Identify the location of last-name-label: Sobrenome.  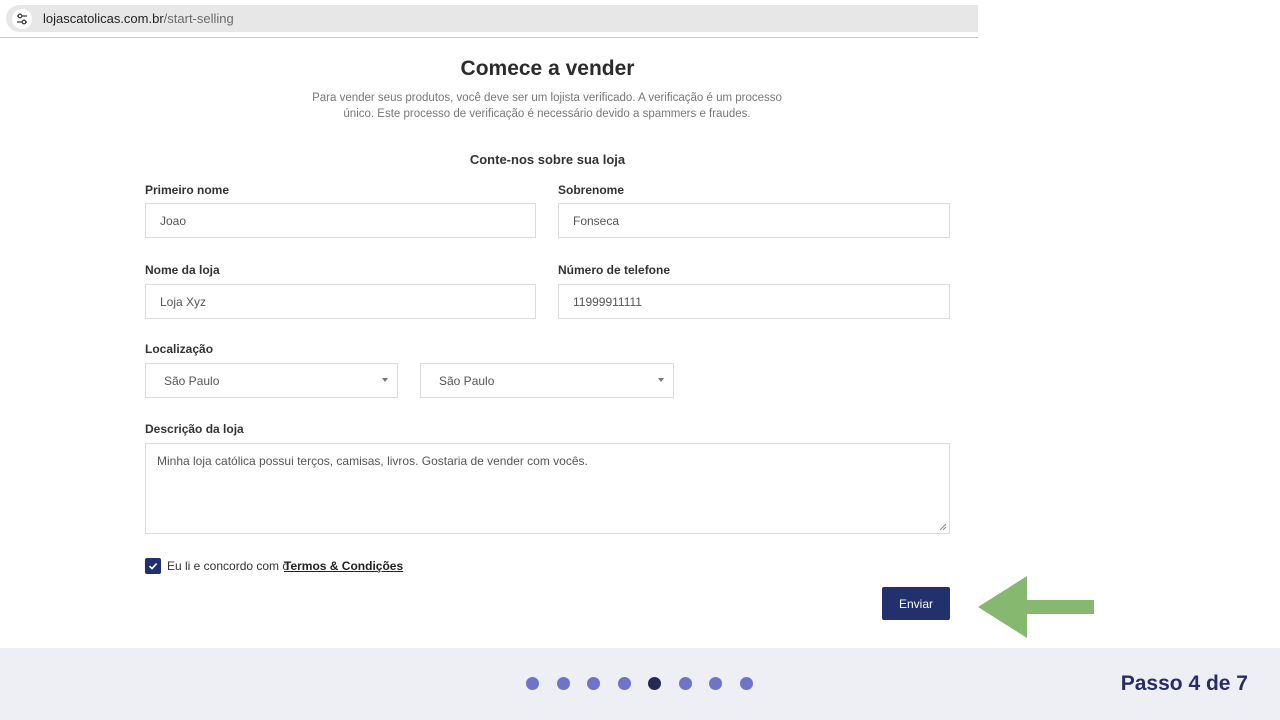
(591, 190).